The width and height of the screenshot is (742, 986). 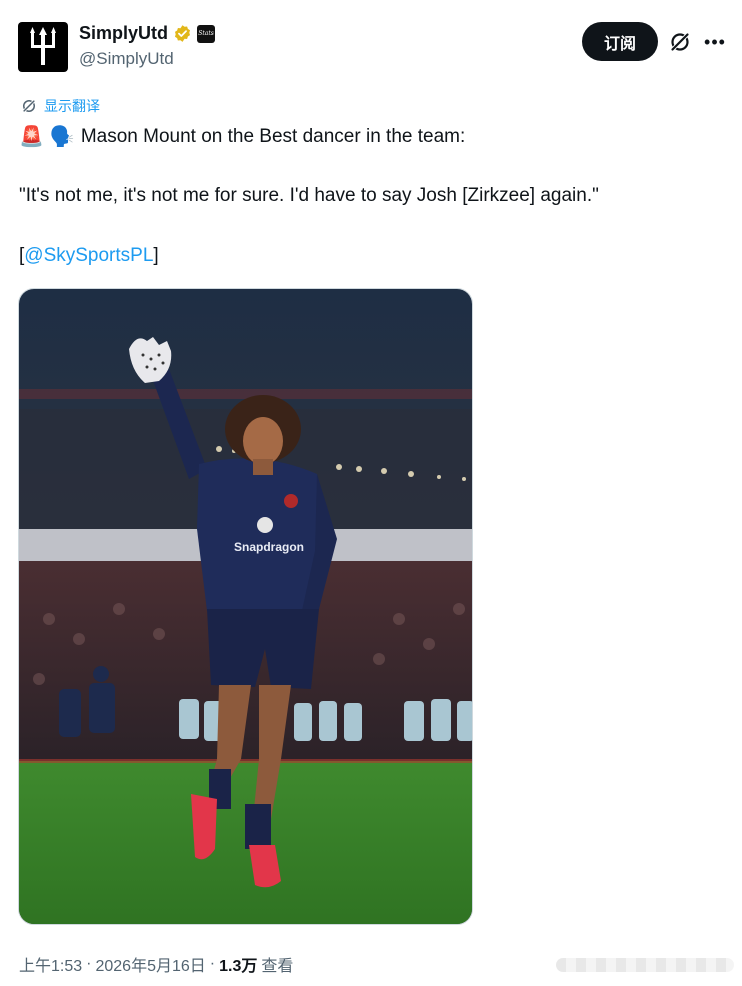 I want to click on more-options-icon: •••, so click(x=715, y=42).